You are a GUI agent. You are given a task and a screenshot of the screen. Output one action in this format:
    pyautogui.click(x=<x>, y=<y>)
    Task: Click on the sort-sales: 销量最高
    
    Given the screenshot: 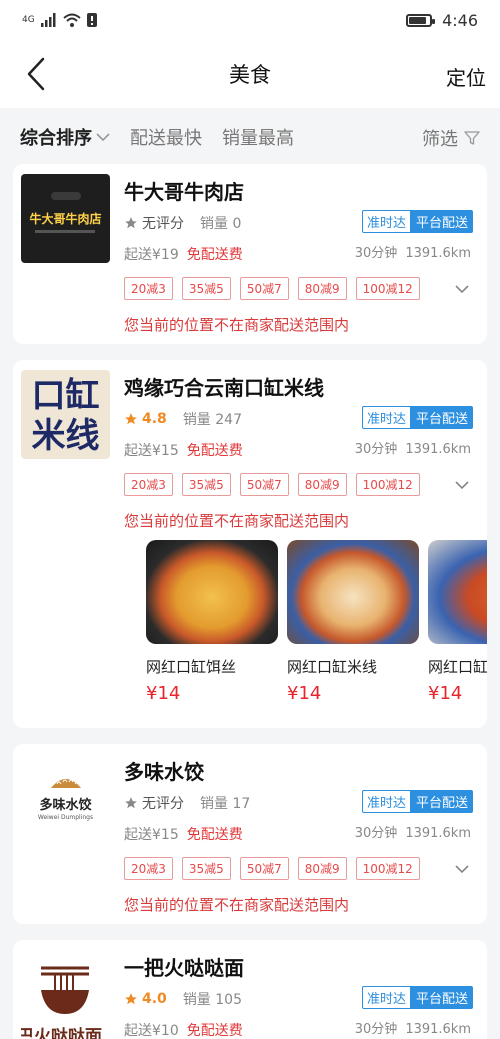 What is the action you would take?
    pyautogui.click(x=258, y=137)
    